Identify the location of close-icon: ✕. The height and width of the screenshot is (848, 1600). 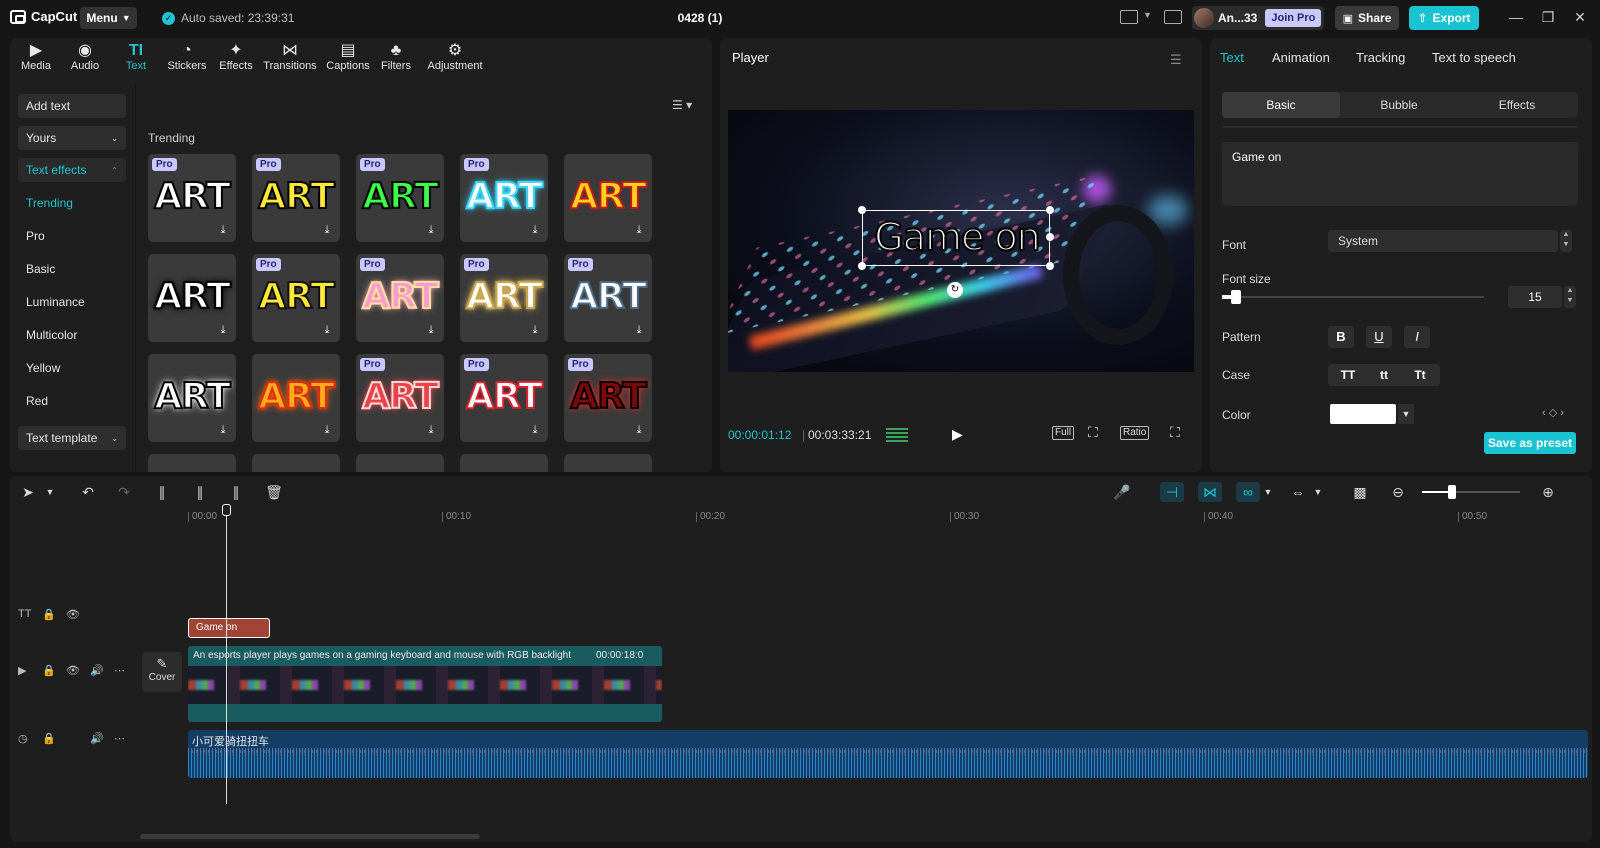
(1580, 17).